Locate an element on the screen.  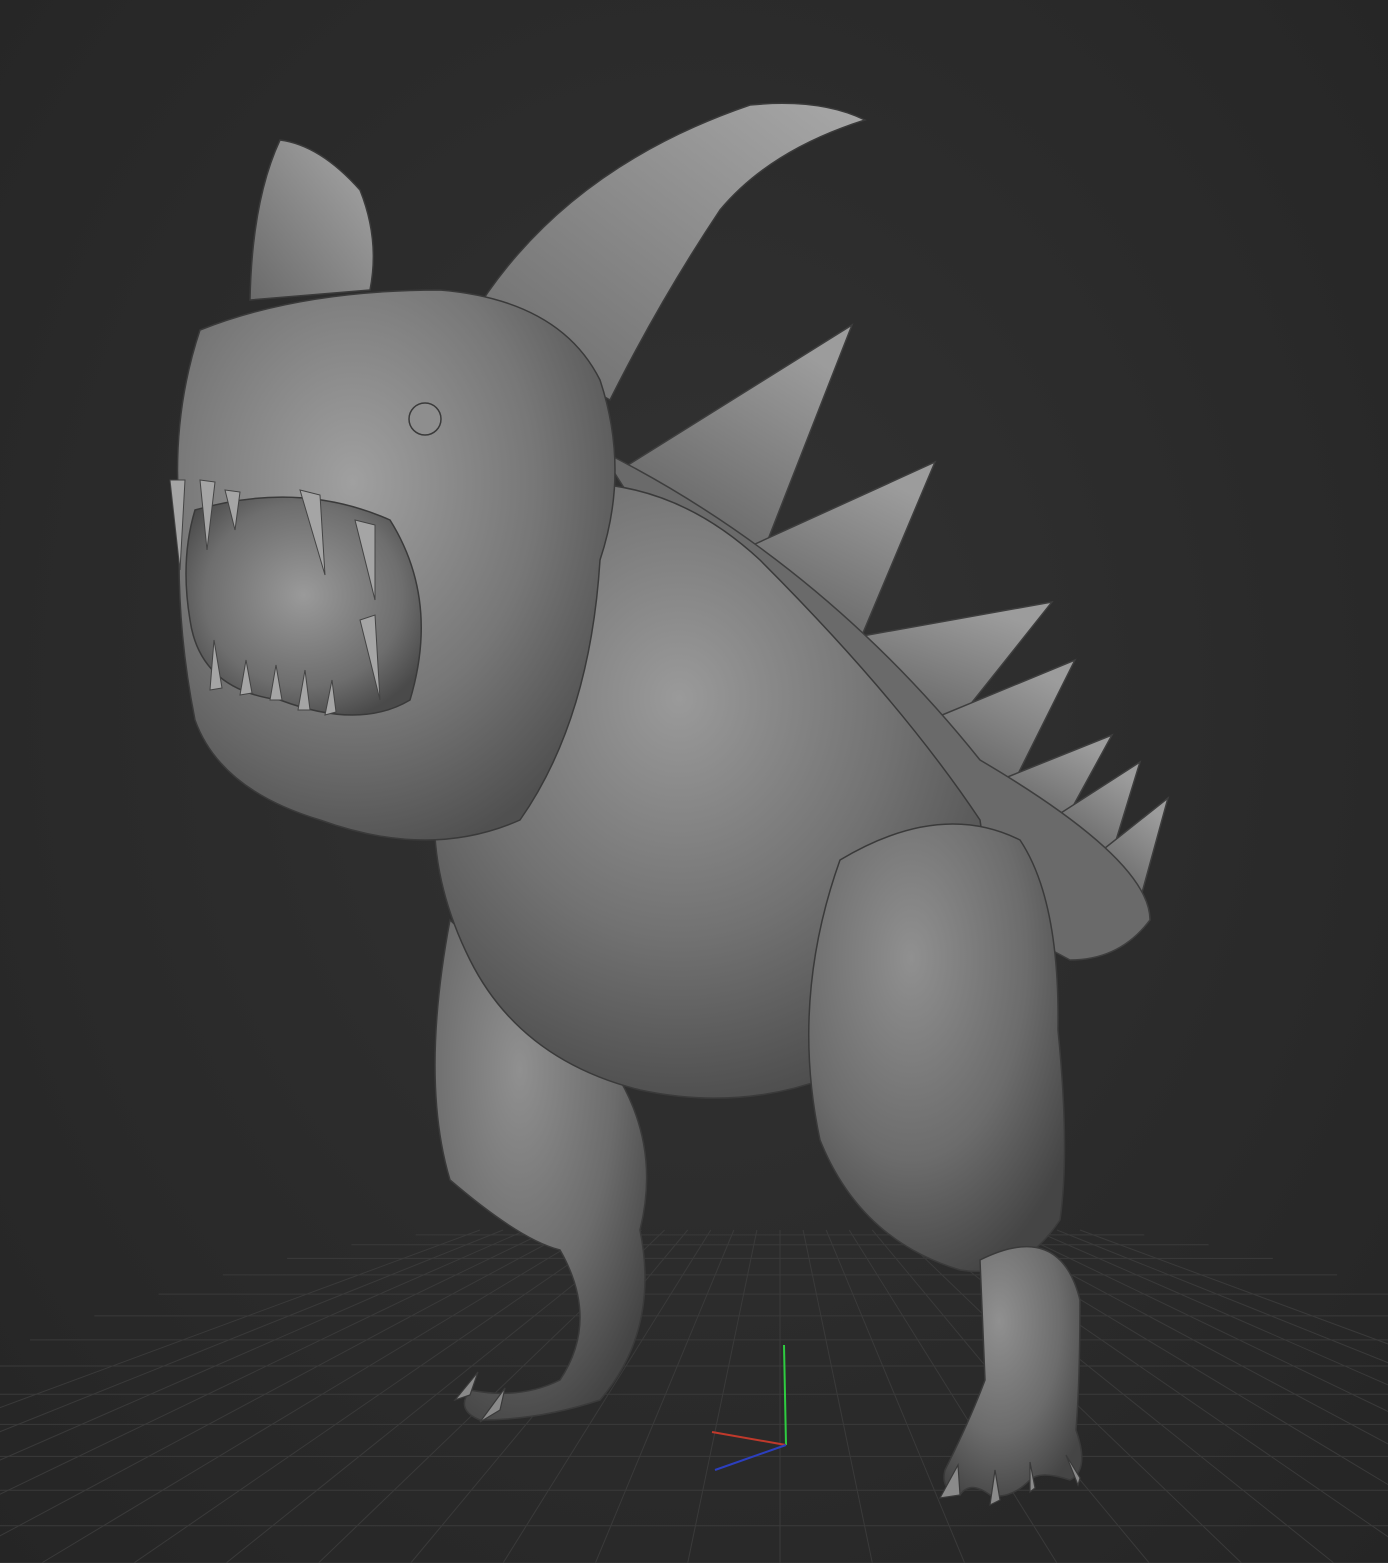
z-axis-line is located at coordinates (750, 1457).